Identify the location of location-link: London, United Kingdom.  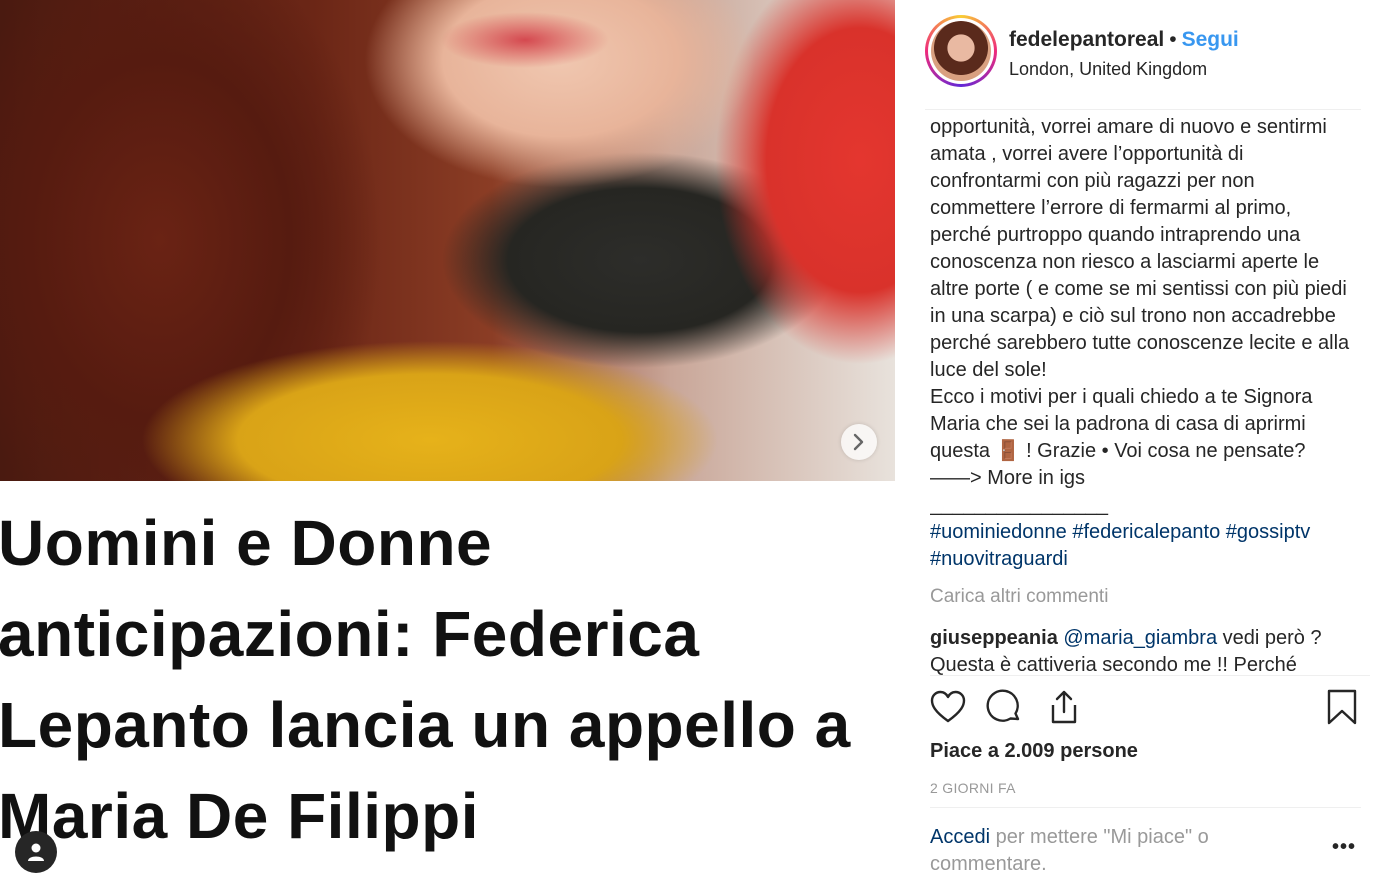
(1108, 69).